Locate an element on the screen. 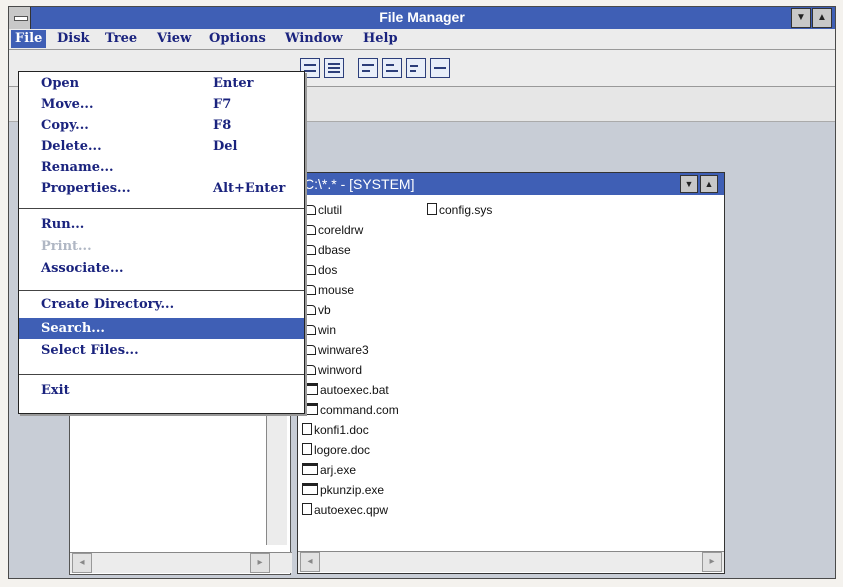 The height and width of the screenshot is (587, 843). tree-horizontal-scrollbar: ◂ ▸ is located at coordinates (181, 562).